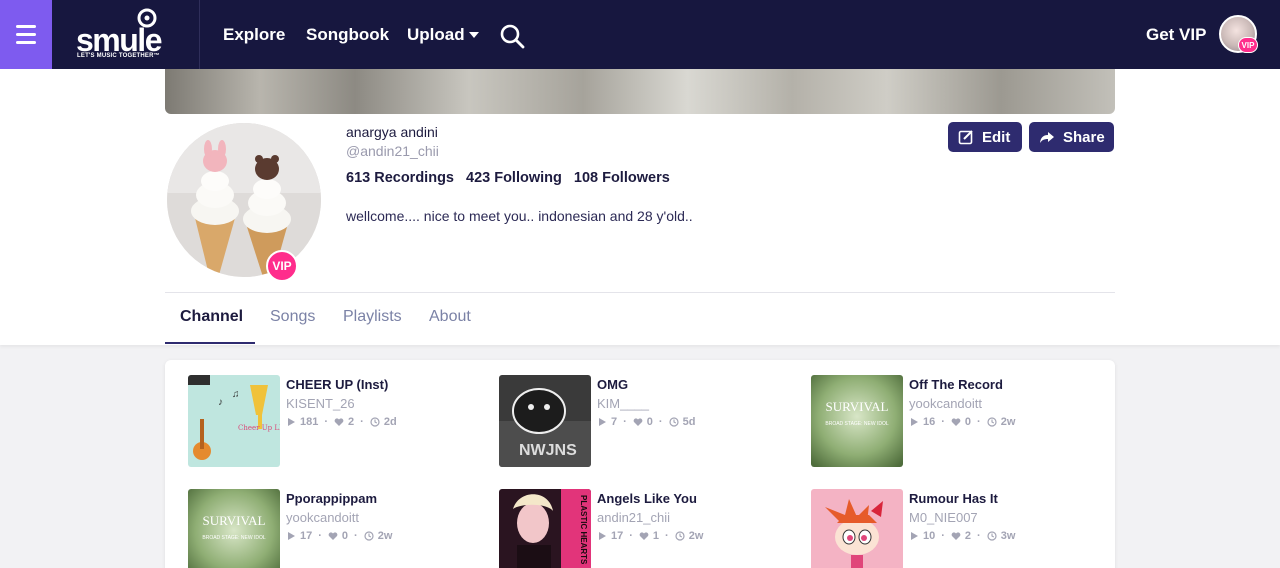  I want to click on song-thumbnail: NWJNS, so click(545, 421).